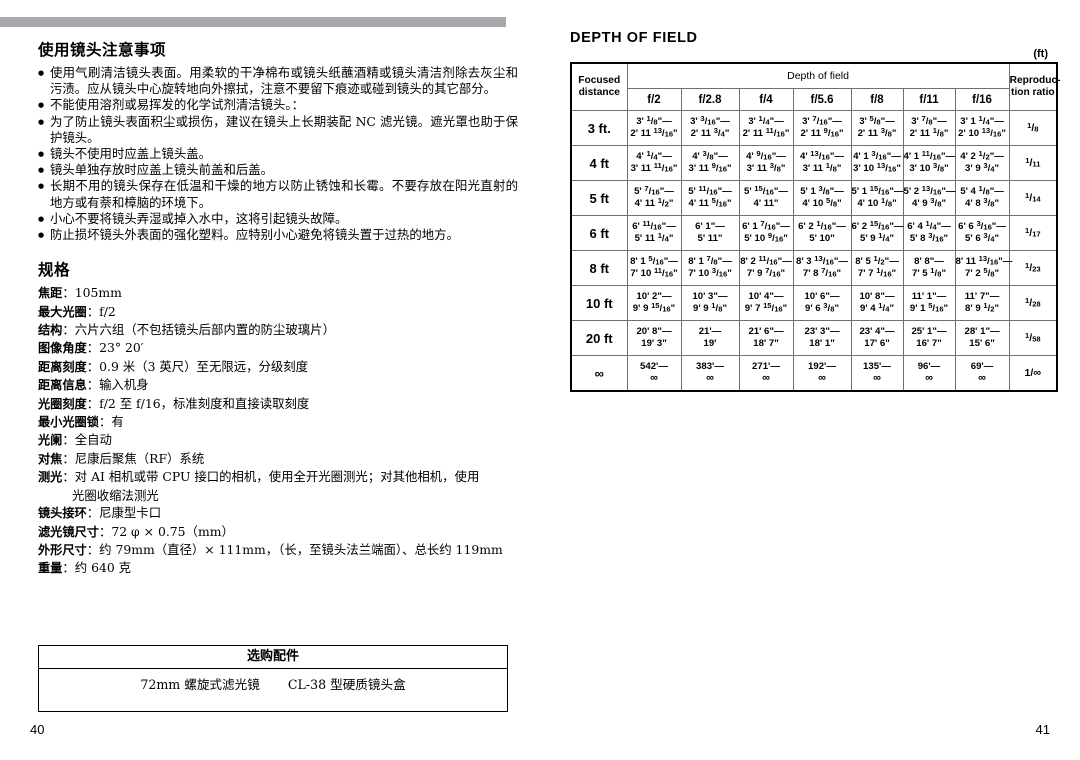 The width and height of the screenshot is (1080, 760). What do you see at coordinates (982, 303) in the screenshot?
I see `cell-depth-range: 11' 7"— 8' 9 1/2"` at bounding box center [982, 303].